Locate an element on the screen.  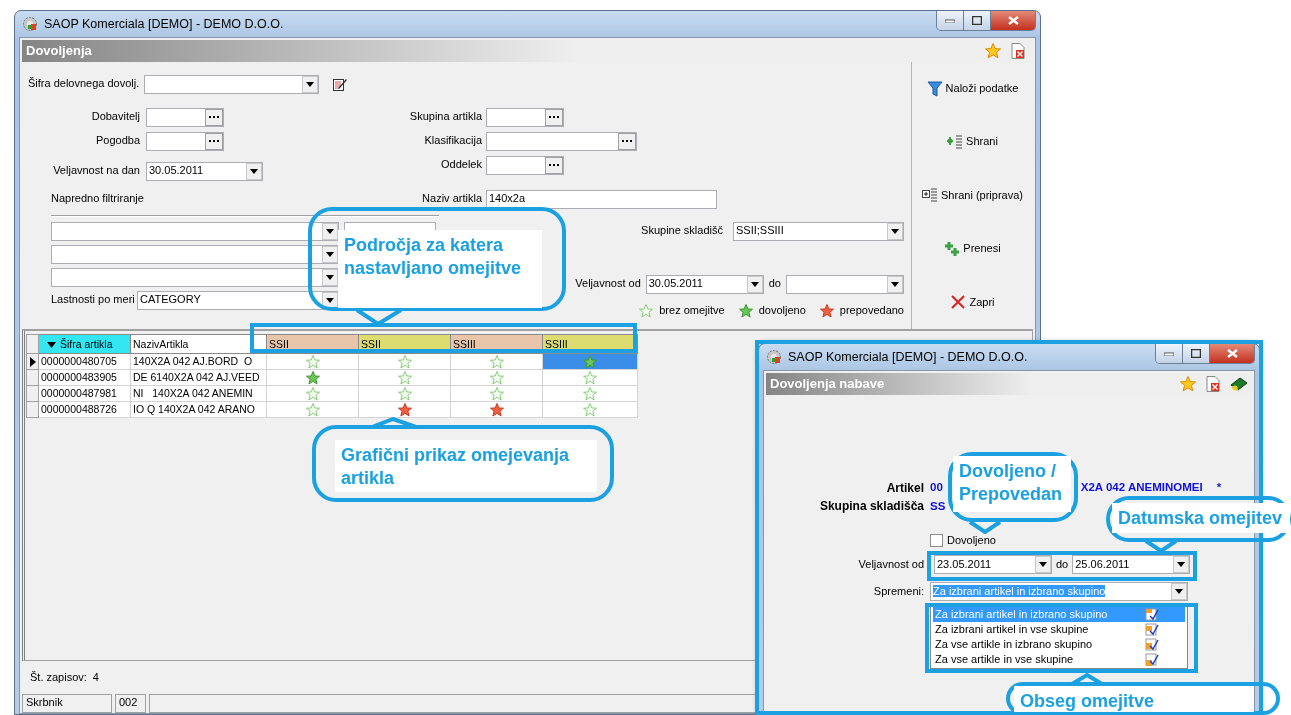
field-label: Veljavnost na dan is located at coordinates (96, 171).